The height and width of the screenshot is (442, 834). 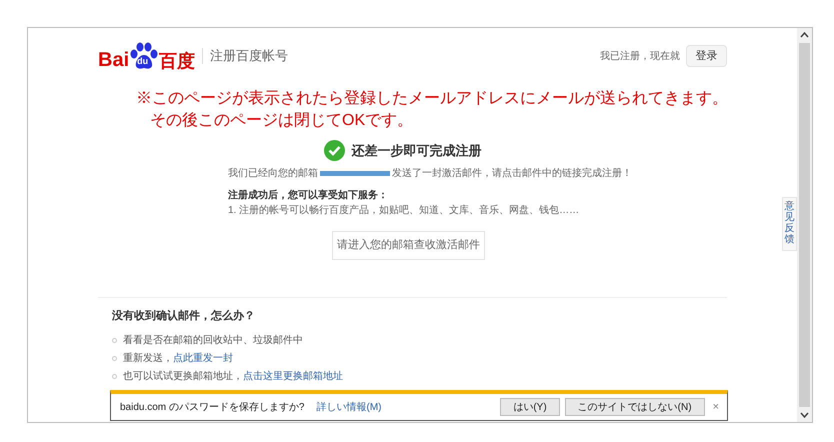 What do you see at coordinates (634, 407) in the screenshot?
I see `prompt-button: このサイトではしない(N)` at bounding box center [634, 407].